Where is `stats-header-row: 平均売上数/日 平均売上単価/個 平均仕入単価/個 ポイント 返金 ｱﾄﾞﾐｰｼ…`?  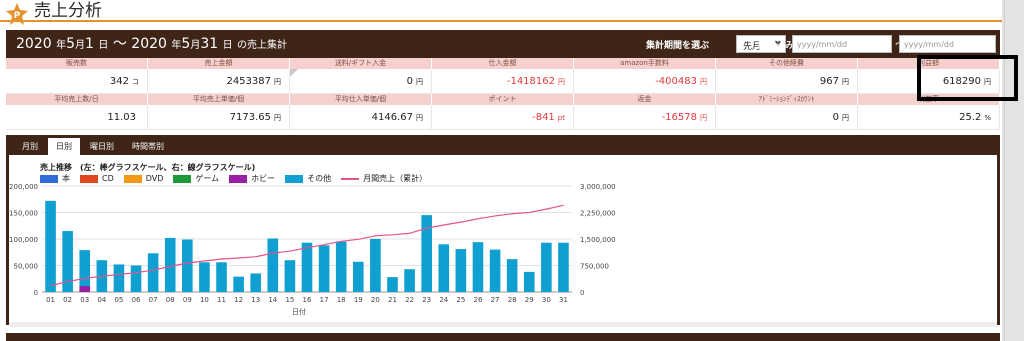
stats-header-row: 平均売上数/日 平均売上単価/個 平均仕入単価/個 ポイント 返金 ｱﾄﾞﾐｰｼ… is located at coordinates (503, 99).